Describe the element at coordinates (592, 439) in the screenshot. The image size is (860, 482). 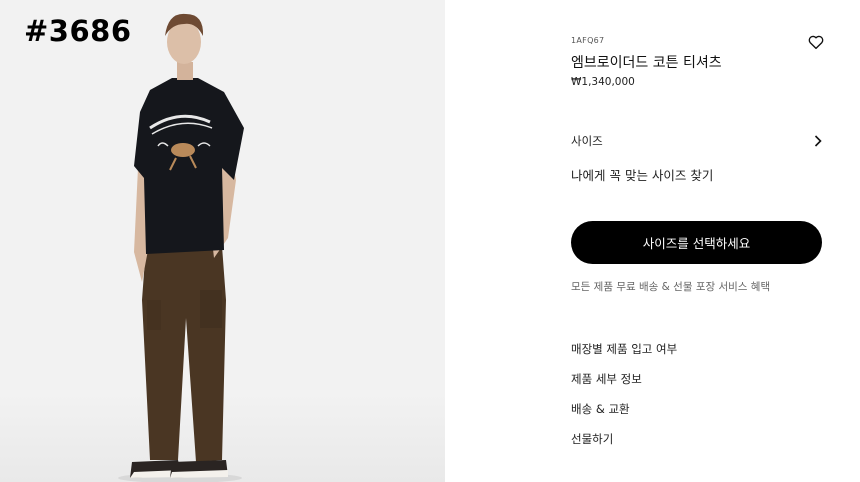
I see `gift-link: 선물하기` at that location.